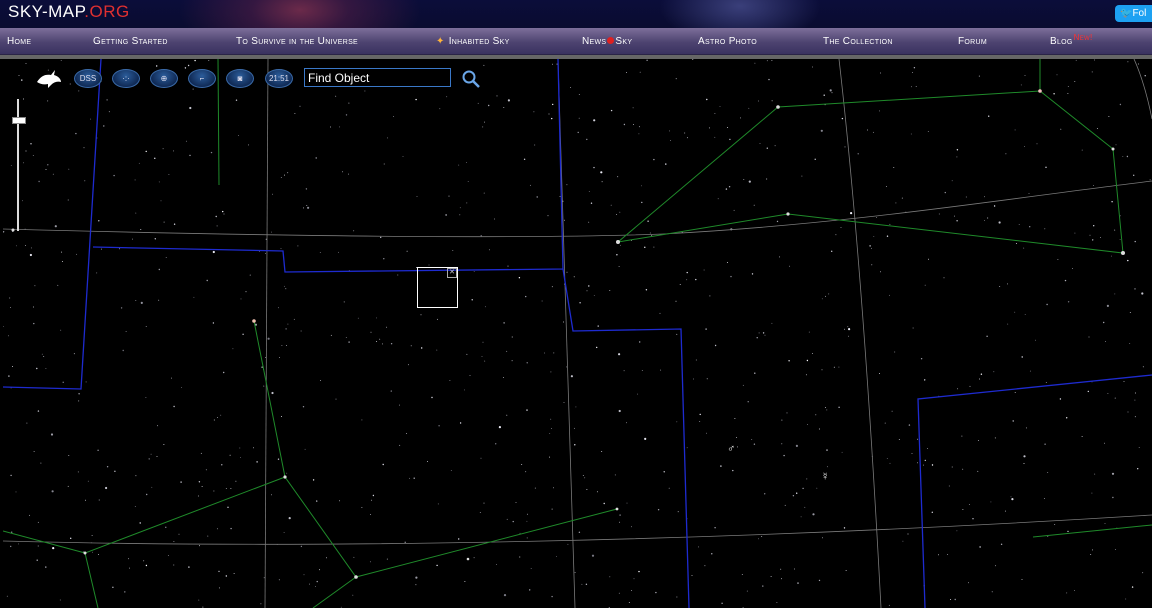  I want to click on zoom-slider-handle, so click(19, 120).